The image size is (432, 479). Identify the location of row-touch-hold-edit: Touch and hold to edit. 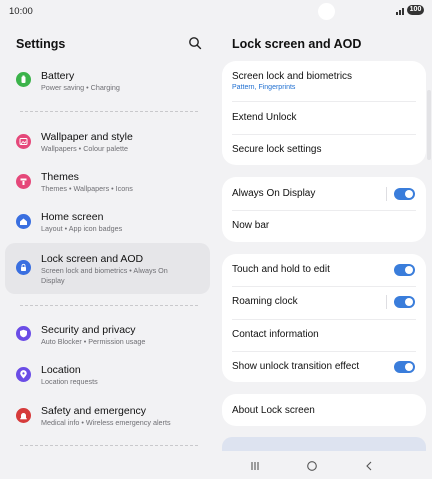
(324, 270).